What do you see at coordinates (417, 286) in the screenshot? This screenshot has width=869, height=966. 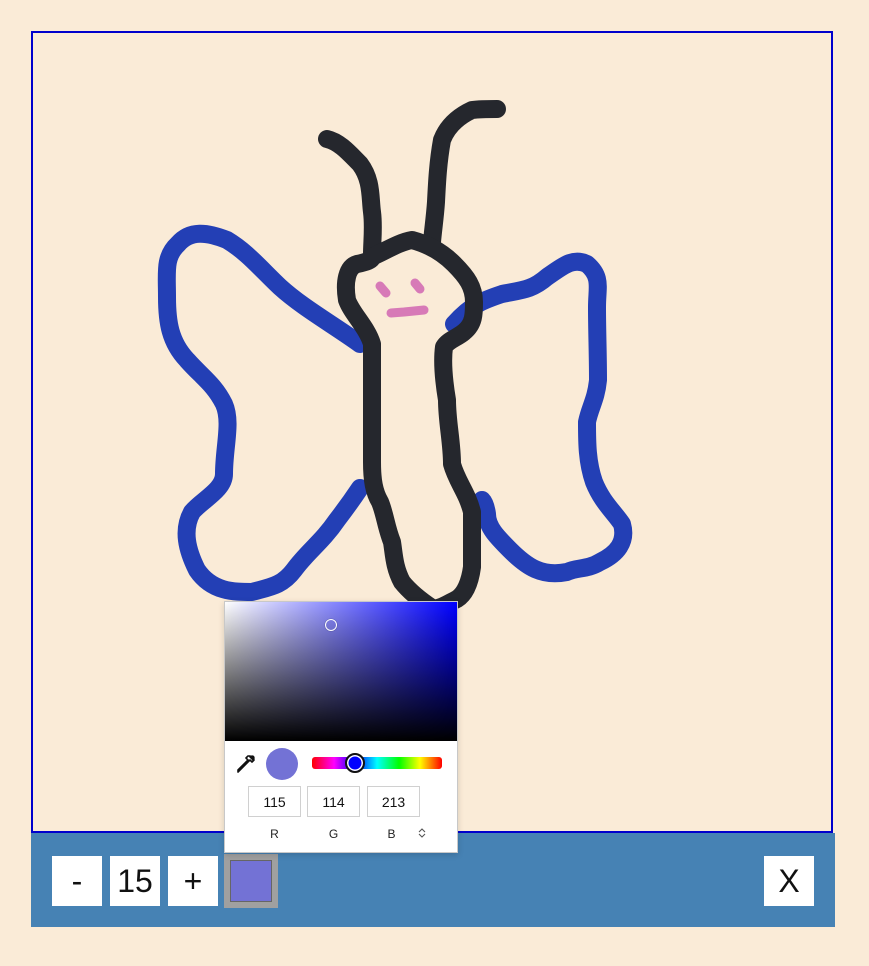 I see `right-eye-stroke` at bounding box center [417, 286].